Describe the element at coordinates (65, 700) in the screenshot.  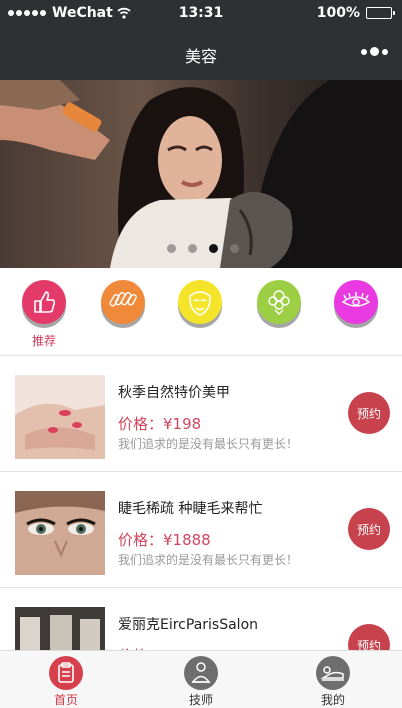
I see `tab-label: 首页` at that location.